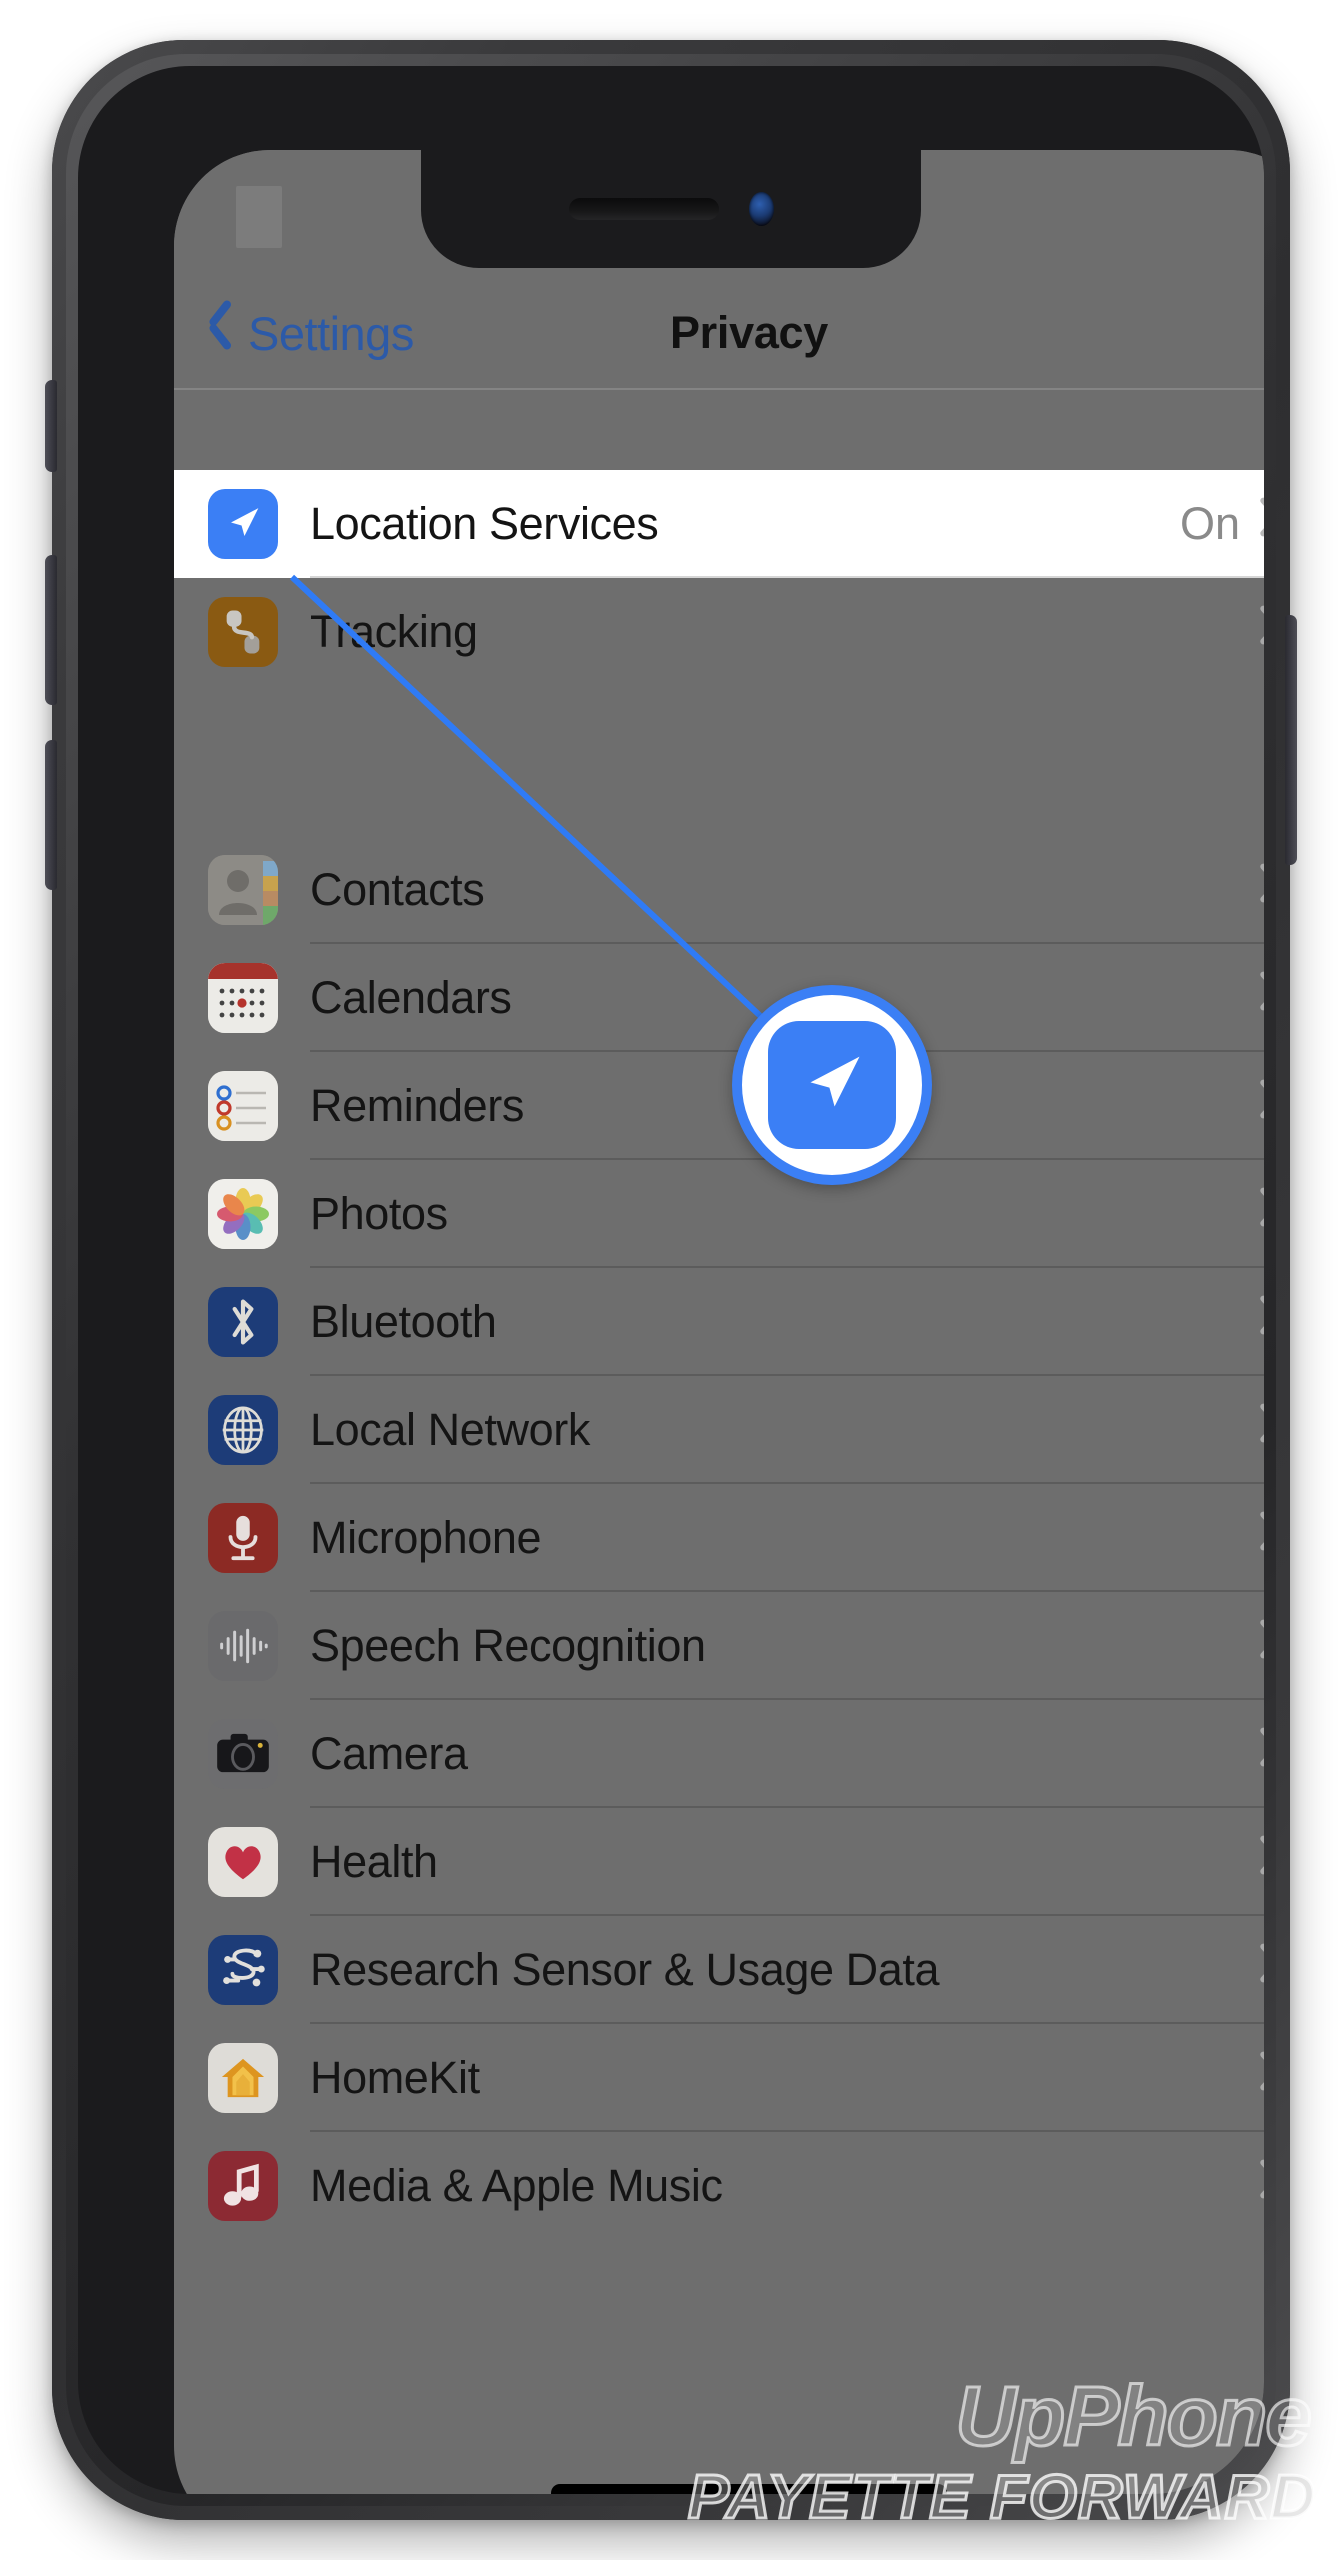  What do you see at coordinates (625, 1969) in the screenshot?
I see `settings-row-label: Research Sensor & Usage Data` at bounding box center [625, 1969].